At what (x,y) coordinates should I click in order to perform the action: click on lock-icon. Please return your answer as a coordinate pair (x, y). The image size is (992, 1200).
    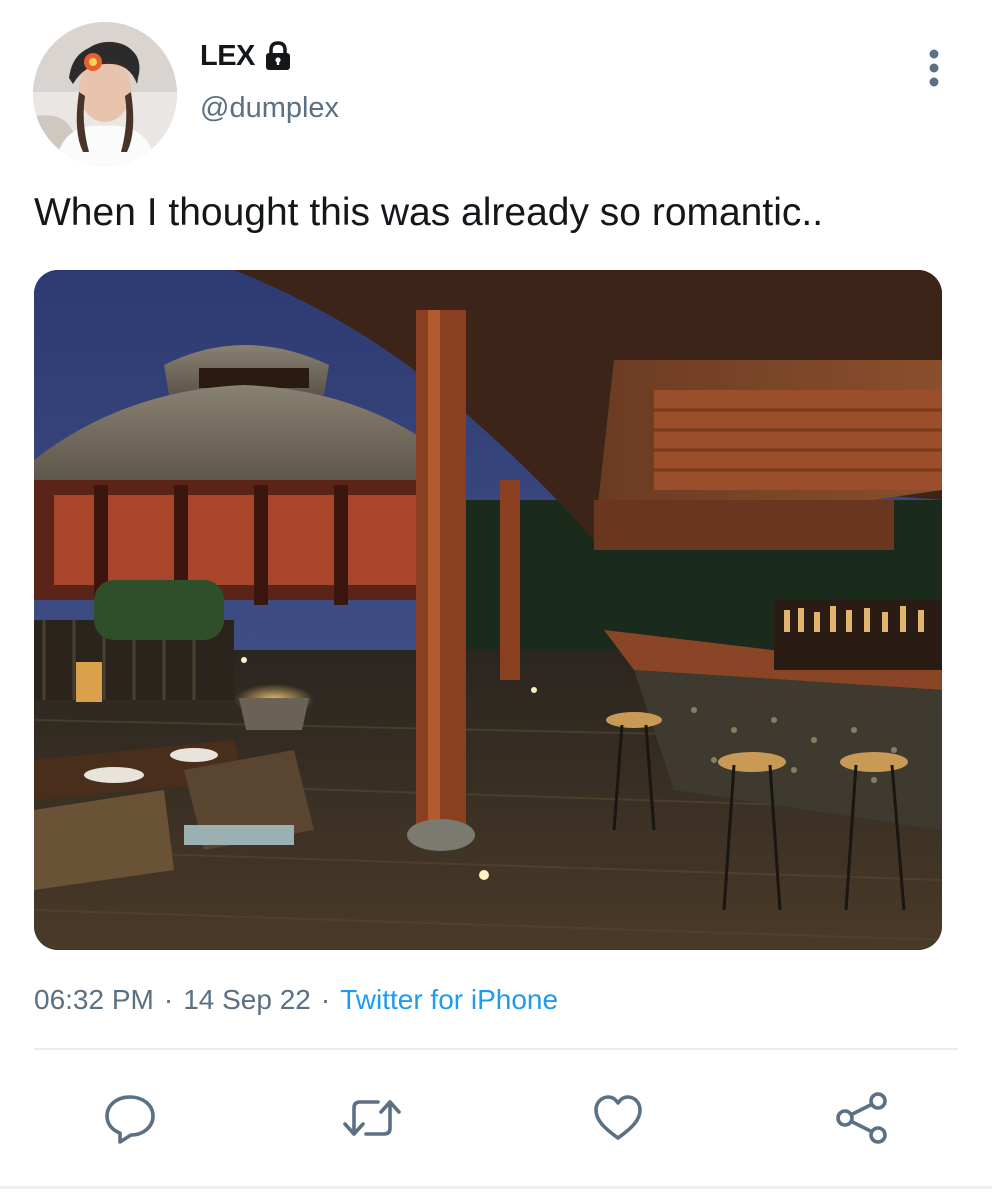
    Looking at the image, I should click on (278, 56).